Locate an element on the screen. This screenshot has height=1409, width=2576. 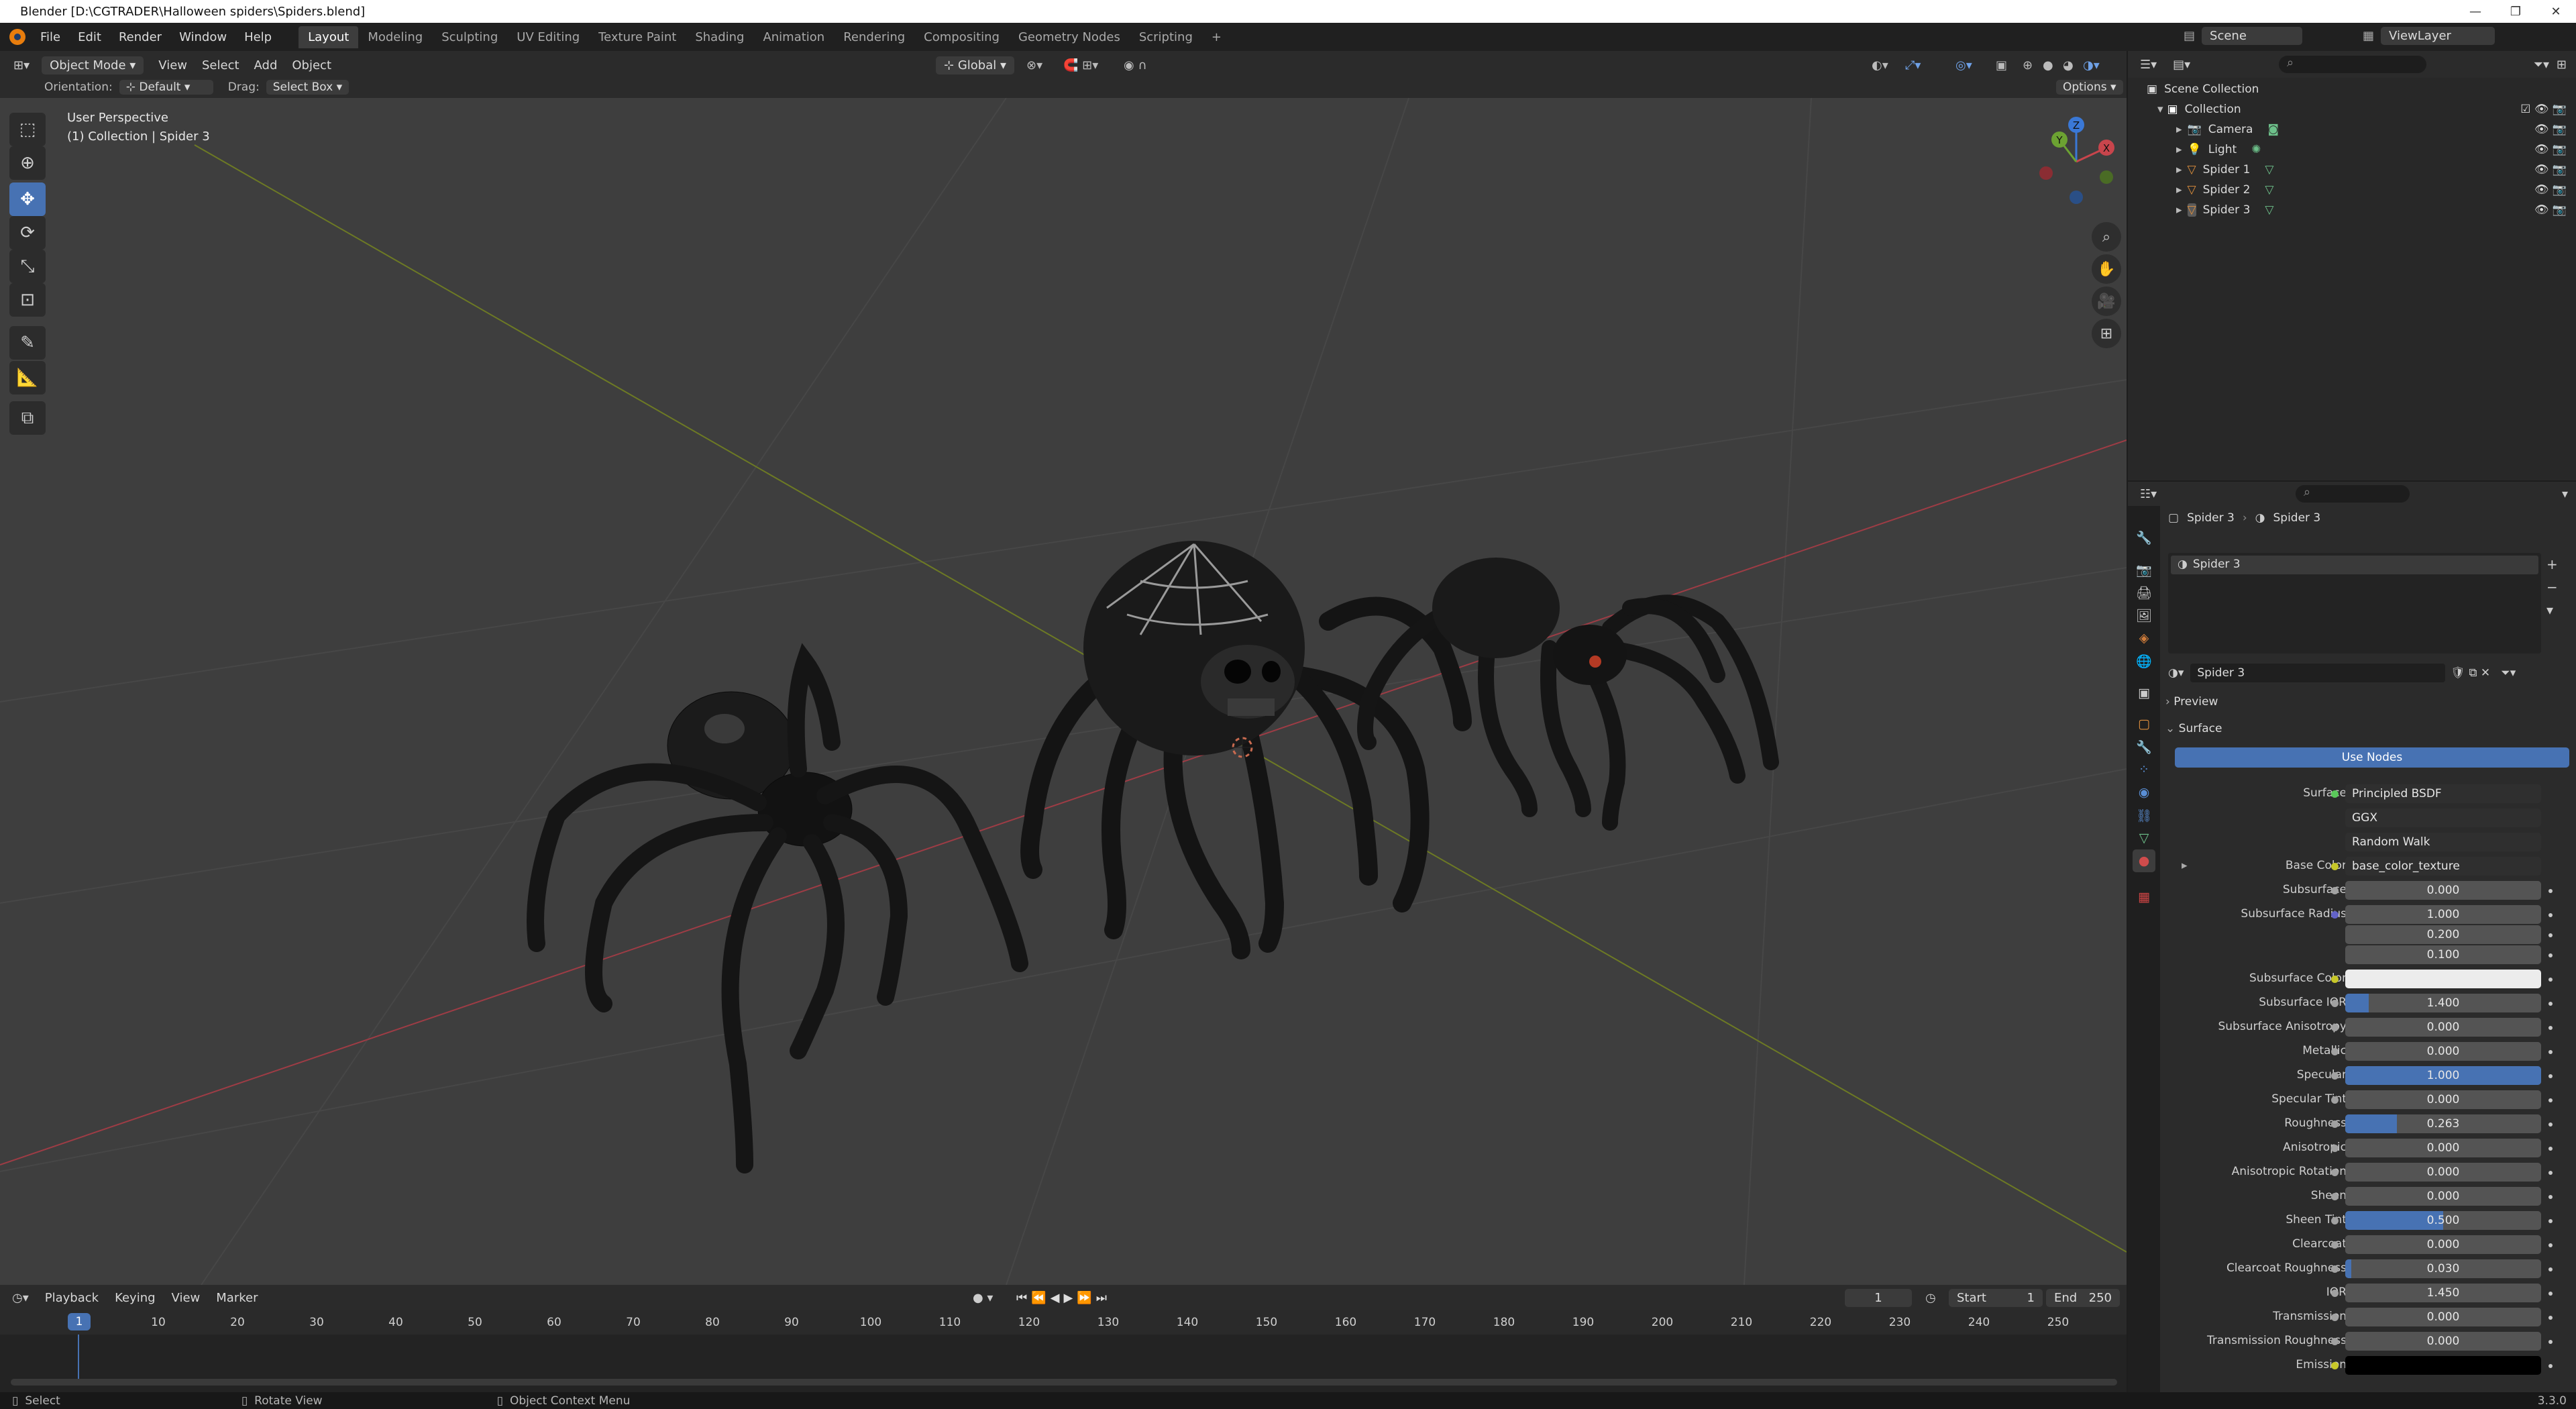
zoom-icon: ⌕ is located at coordinates (2106, 237).